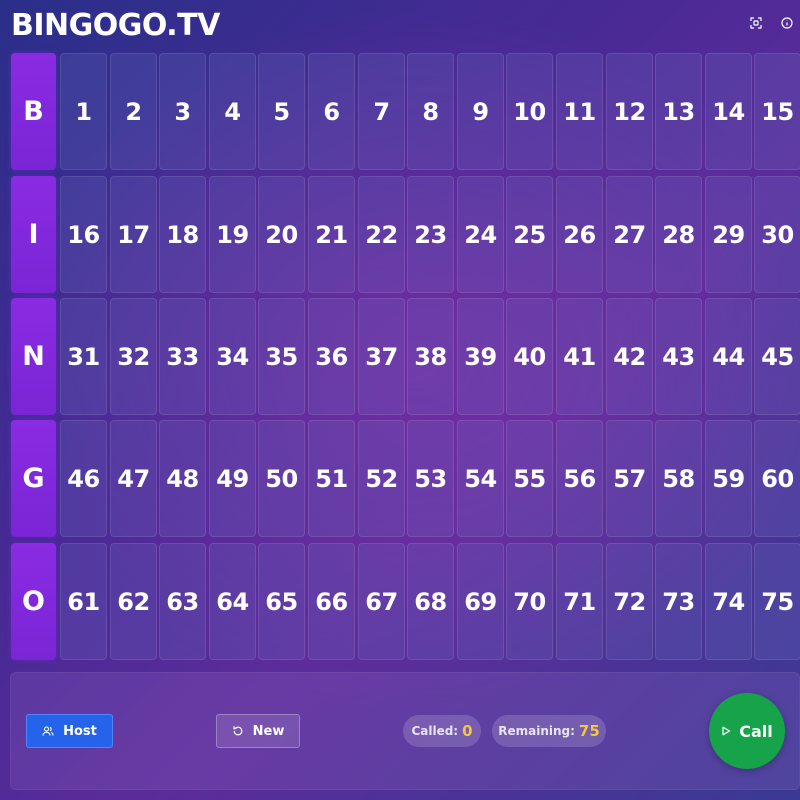 This screenshot has width=800, height=800. What do you see at coordinates (480, 601) in the screenshot?
I see `number-cell: 69` at bounding box center [480, 601].